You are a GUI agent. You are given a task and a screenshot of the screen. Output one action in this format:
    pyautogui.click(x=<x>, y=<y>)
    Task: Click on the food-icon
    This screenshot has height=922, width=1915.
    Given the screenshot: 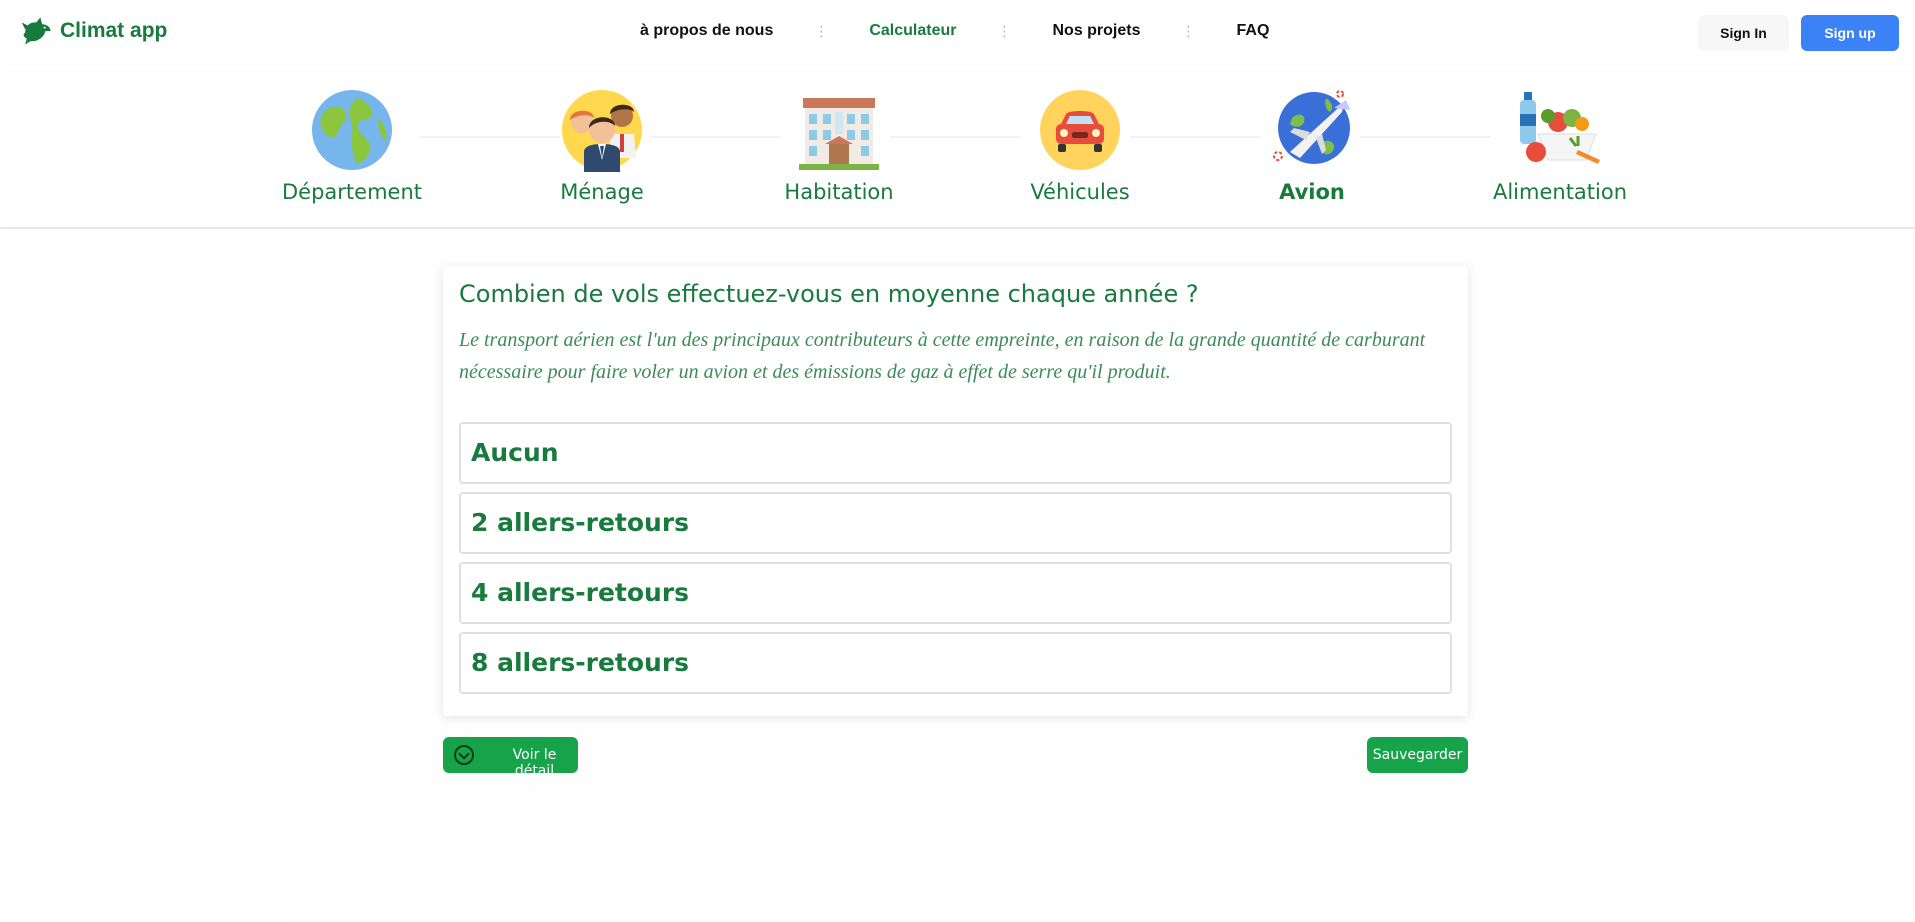 What is the action you would take?
    pyautogui.click(x=1560, y=128)
    